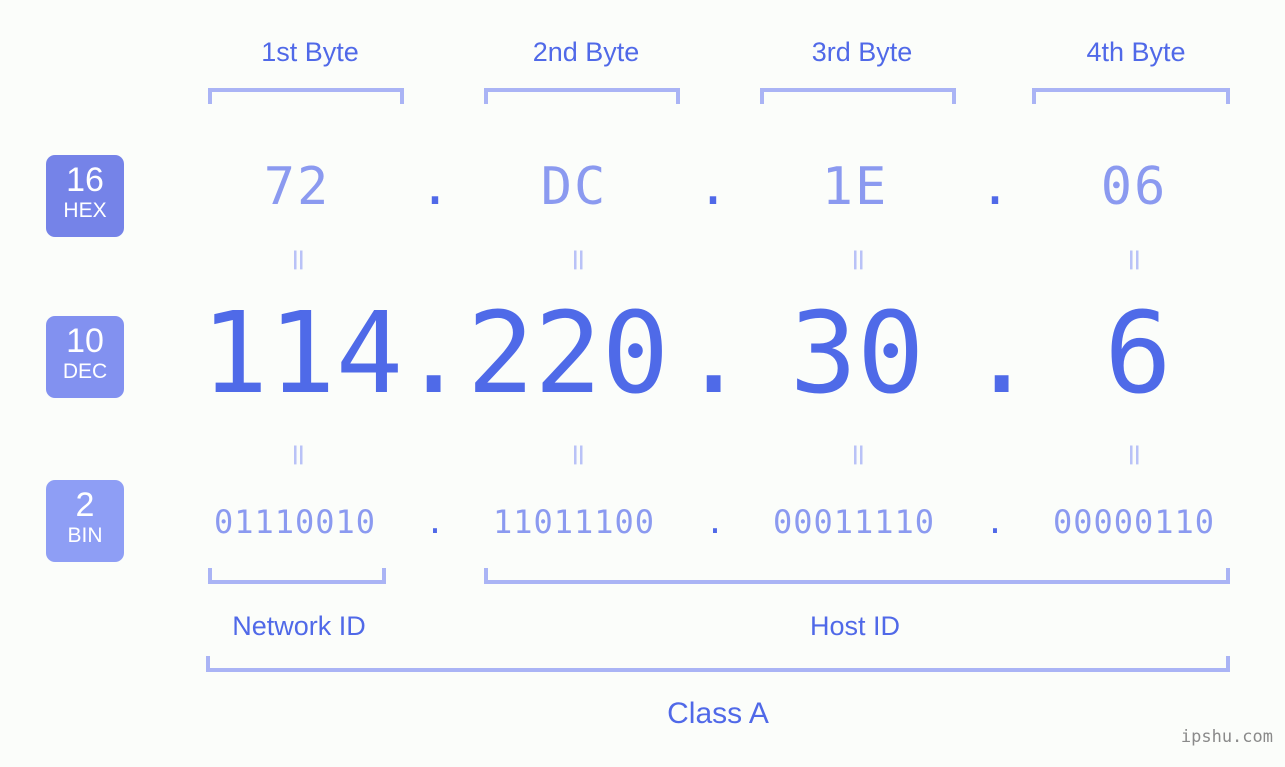  Describe the element at coordinates (855, 187) in the screenshot. I see `hex-octet-3: 1E` at that location.